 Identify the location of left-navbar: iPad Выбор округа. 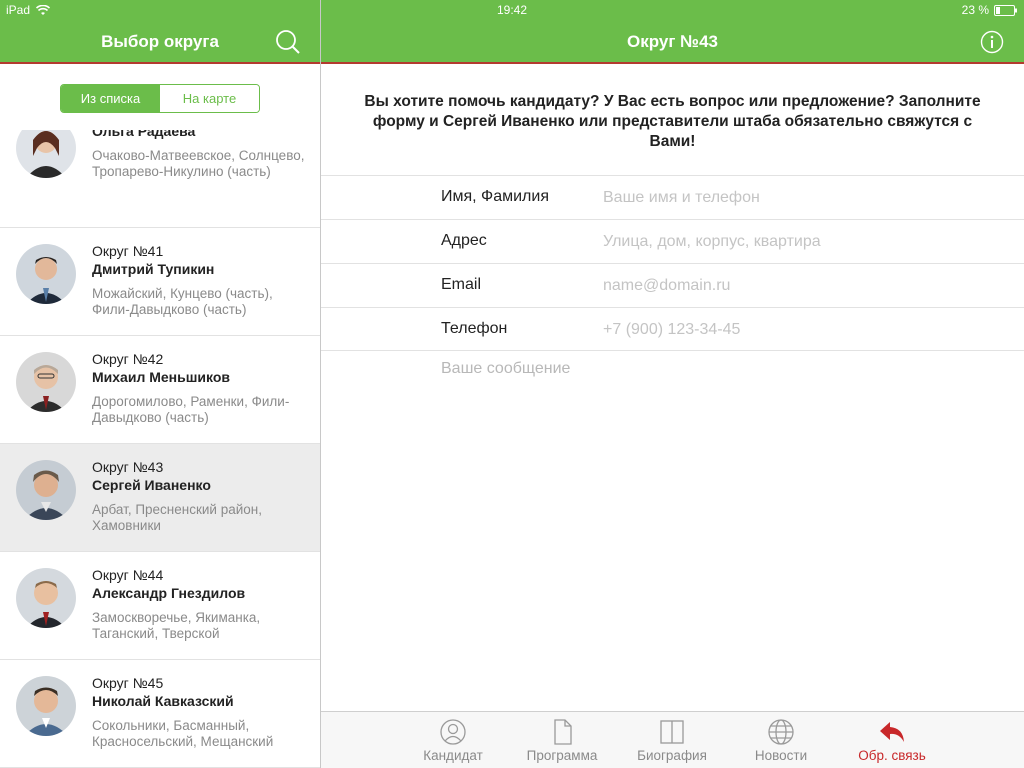
(160, 32).